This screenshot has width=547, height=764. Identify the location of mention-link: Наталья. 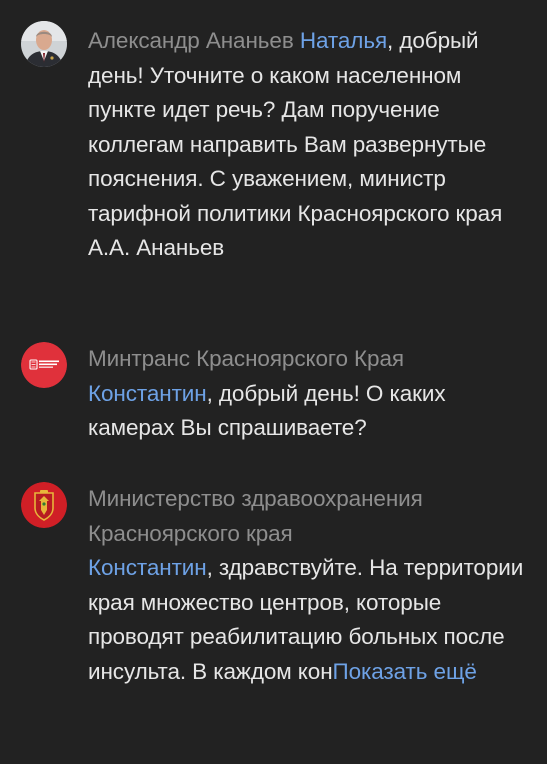
(343, 40).